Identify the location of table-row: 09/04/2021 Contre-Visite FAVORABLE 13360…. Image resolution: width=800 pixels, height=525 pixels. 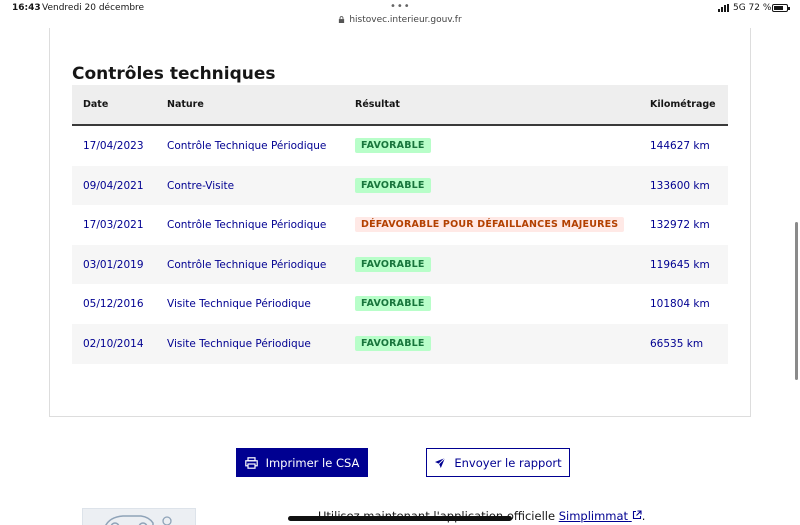
(400, 185).